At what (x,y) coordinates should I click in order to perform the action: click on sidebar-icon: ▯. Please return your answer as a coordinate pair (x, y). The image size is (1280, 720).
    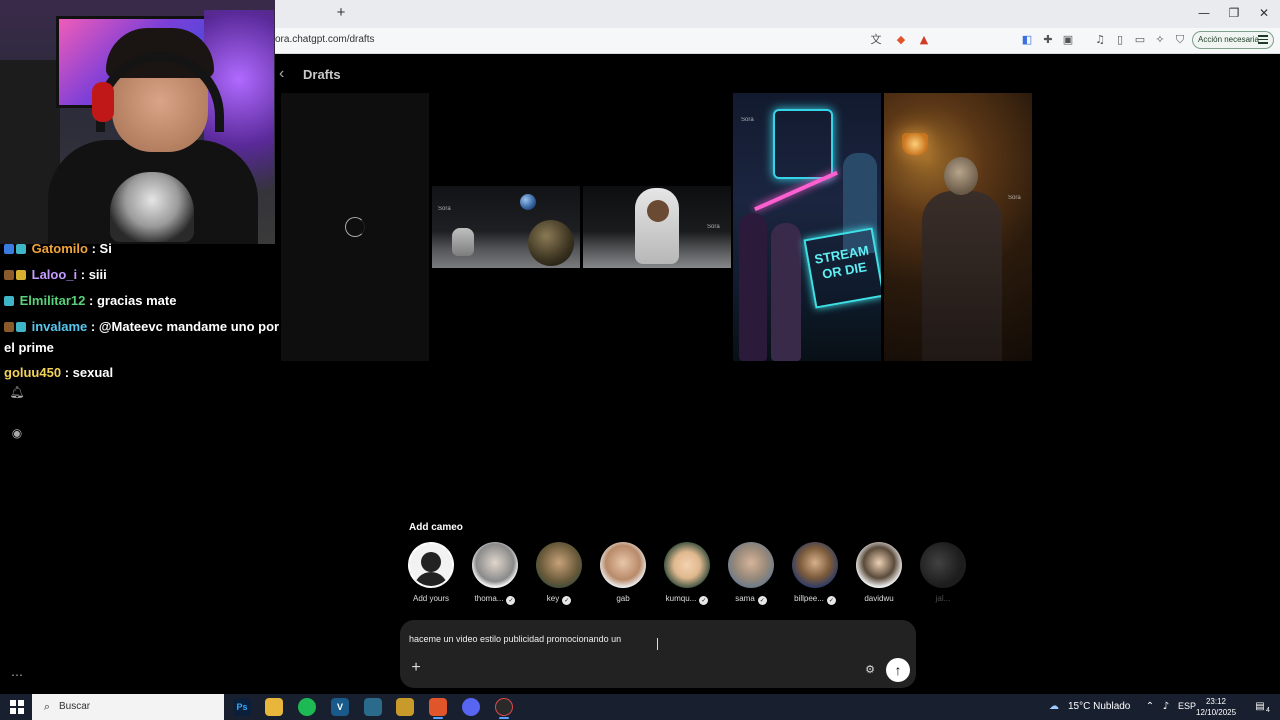
    Looking at the image, I should click on (1120, 40).